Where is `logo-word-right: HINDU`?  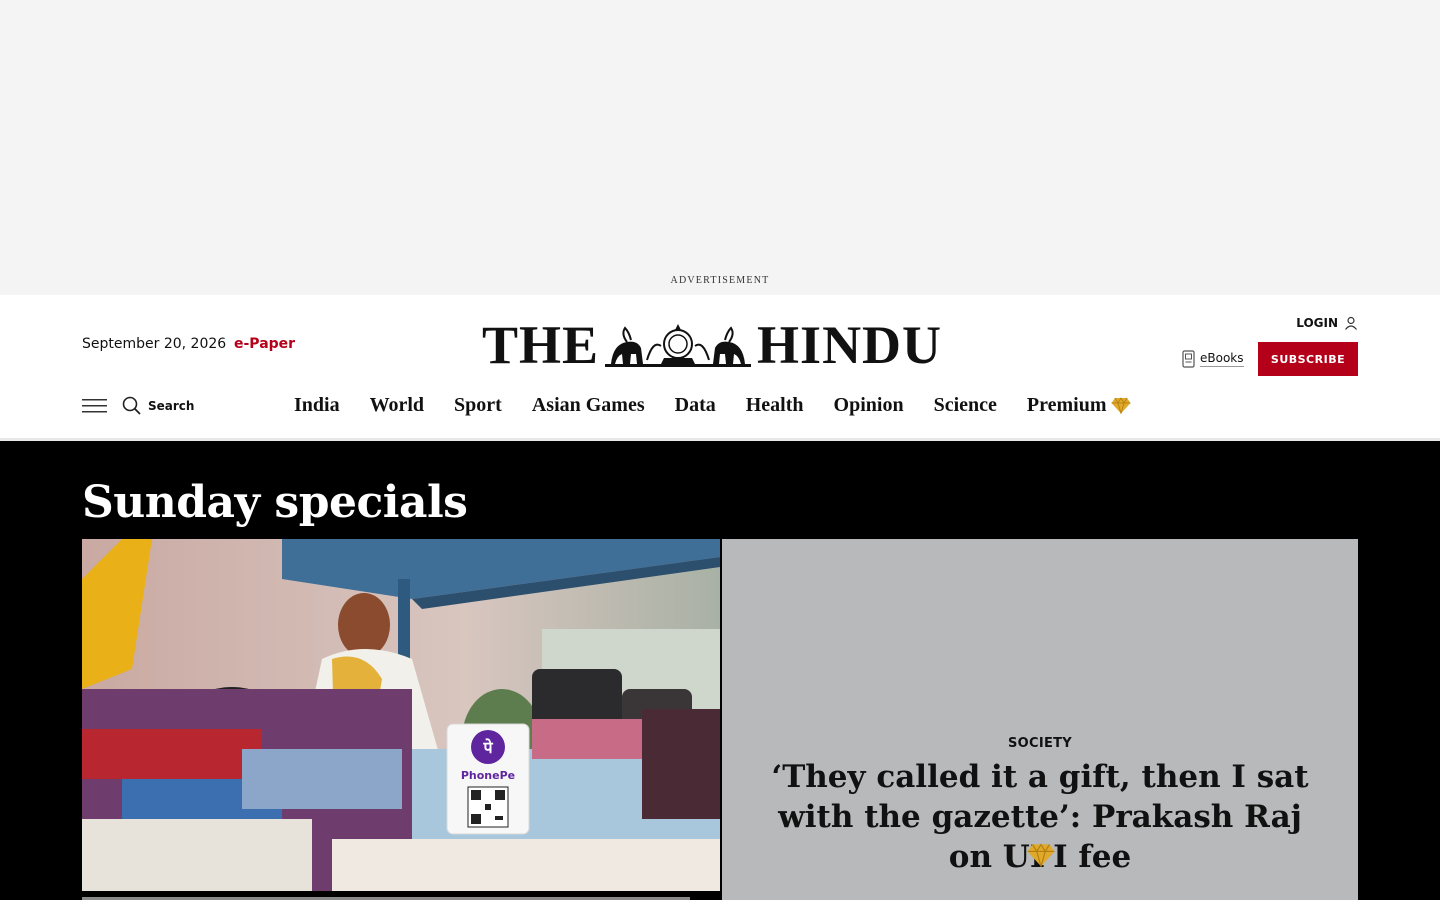
logo-word-right: HINDU is located at coordinates (850, 345).